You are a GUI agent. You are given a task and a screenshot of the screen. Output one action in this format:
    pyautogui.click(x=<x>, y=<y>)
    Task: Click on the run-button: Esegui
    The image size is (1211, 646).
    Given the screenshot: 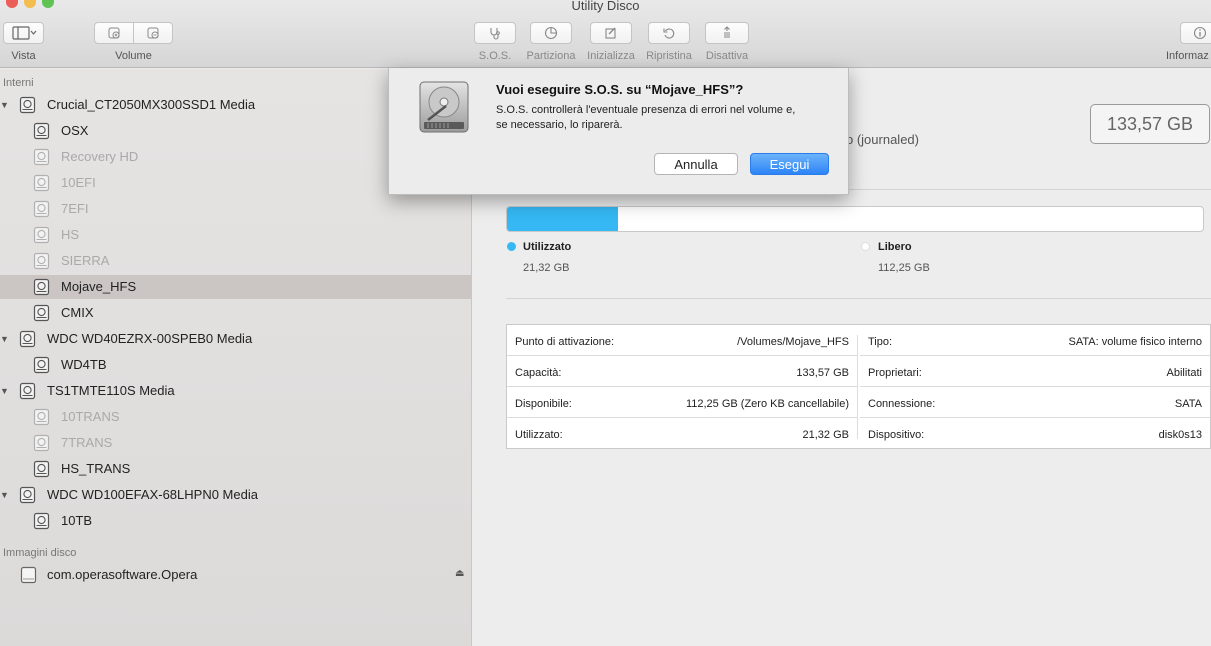 What is the action you would take?
    pyautogui.click(x=789, y=164)
    